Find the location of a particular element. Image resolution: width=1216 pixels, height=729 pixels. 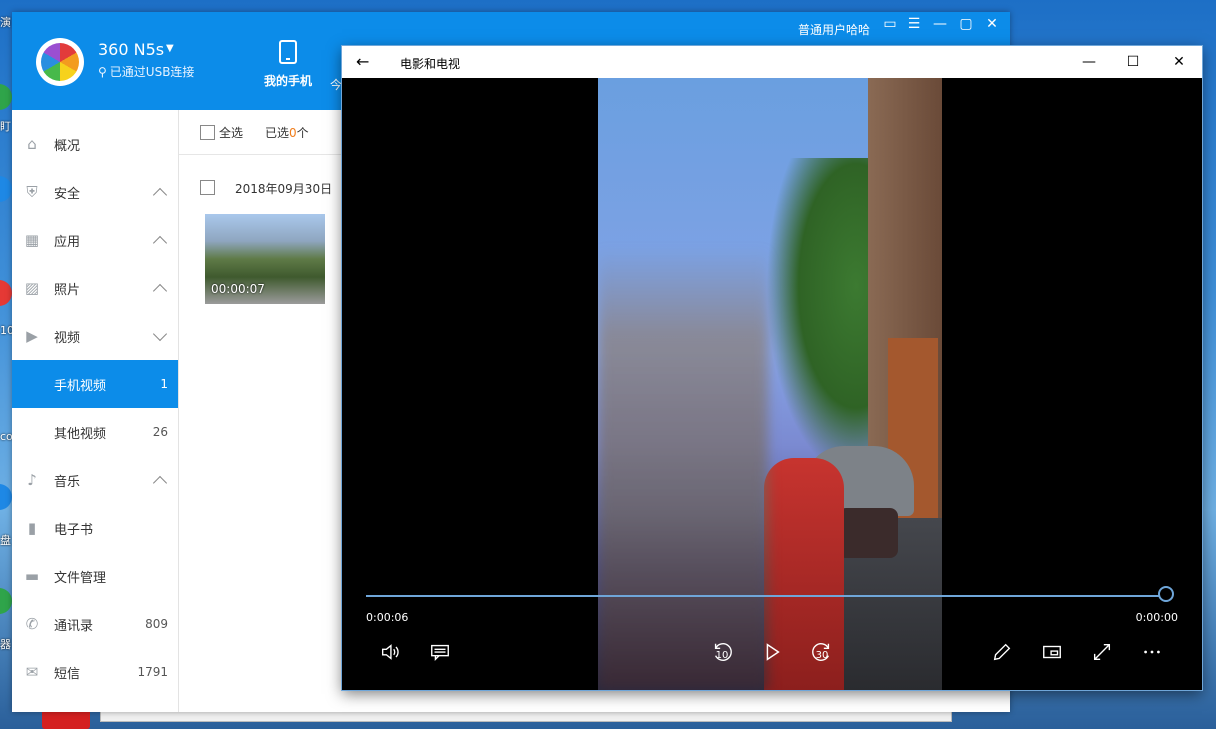

select-all-checkbox is located at coordinates (207, 132).